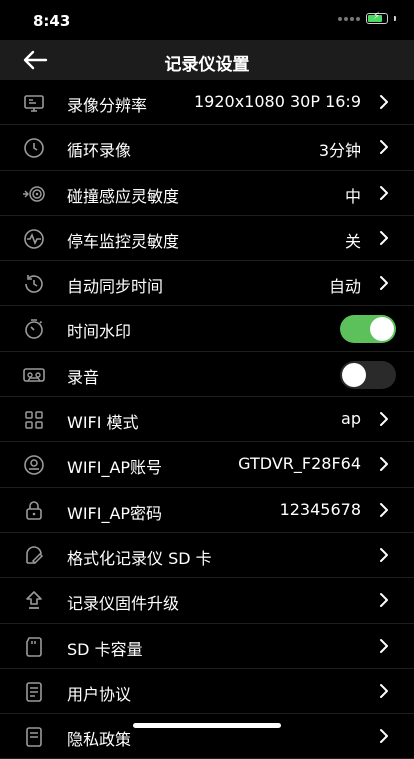 The image size is (414, 759). I want to click on settings-row-value: GTDVR_F28F64, so click(299, 464).